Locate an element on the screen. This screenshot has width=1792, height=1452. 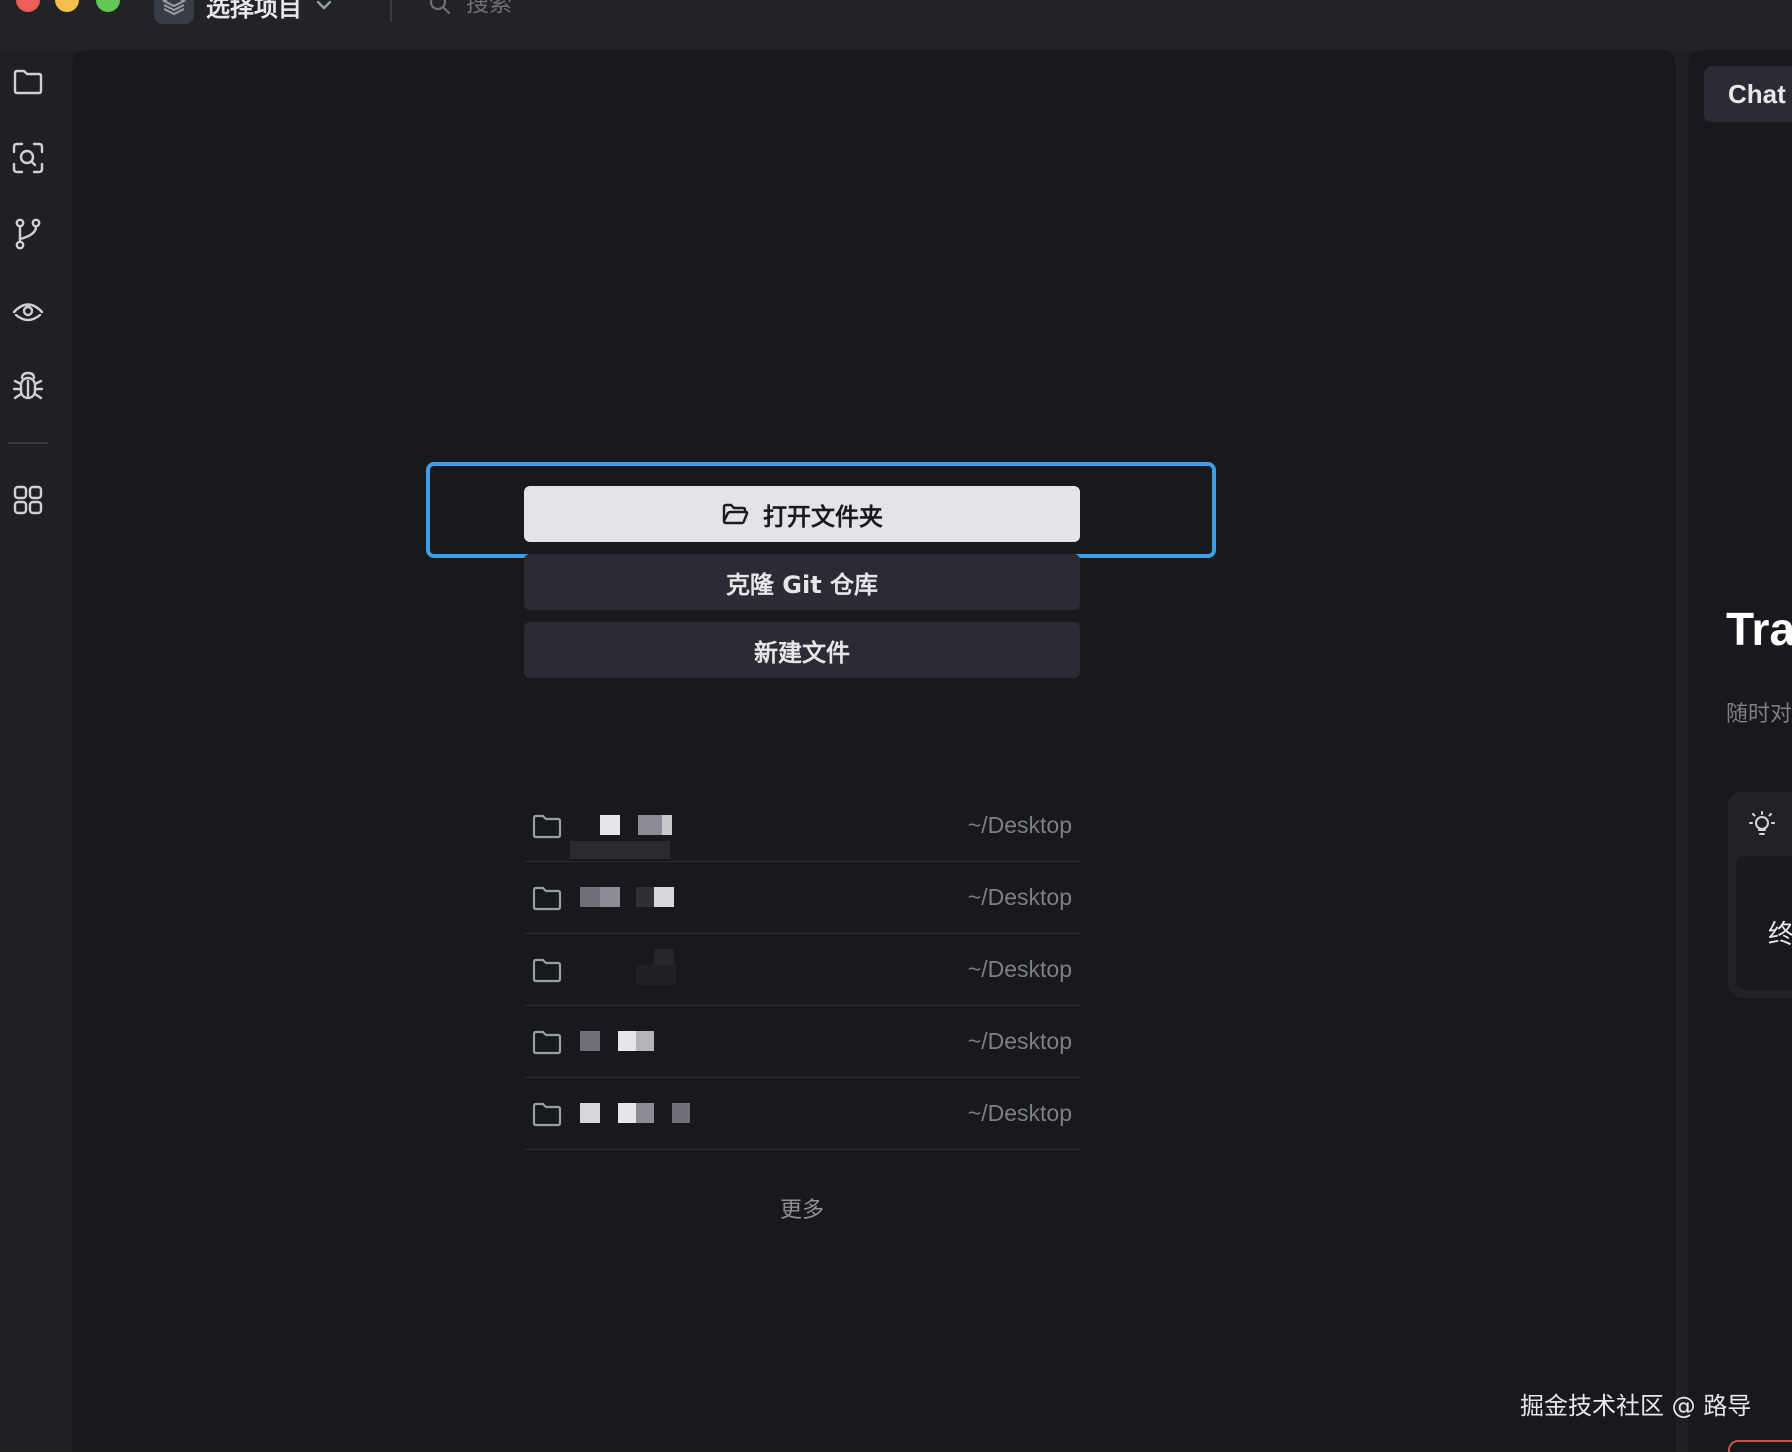
chat-panel: Chat Tra 随时对 终 is located at coordinates (1740, 751).